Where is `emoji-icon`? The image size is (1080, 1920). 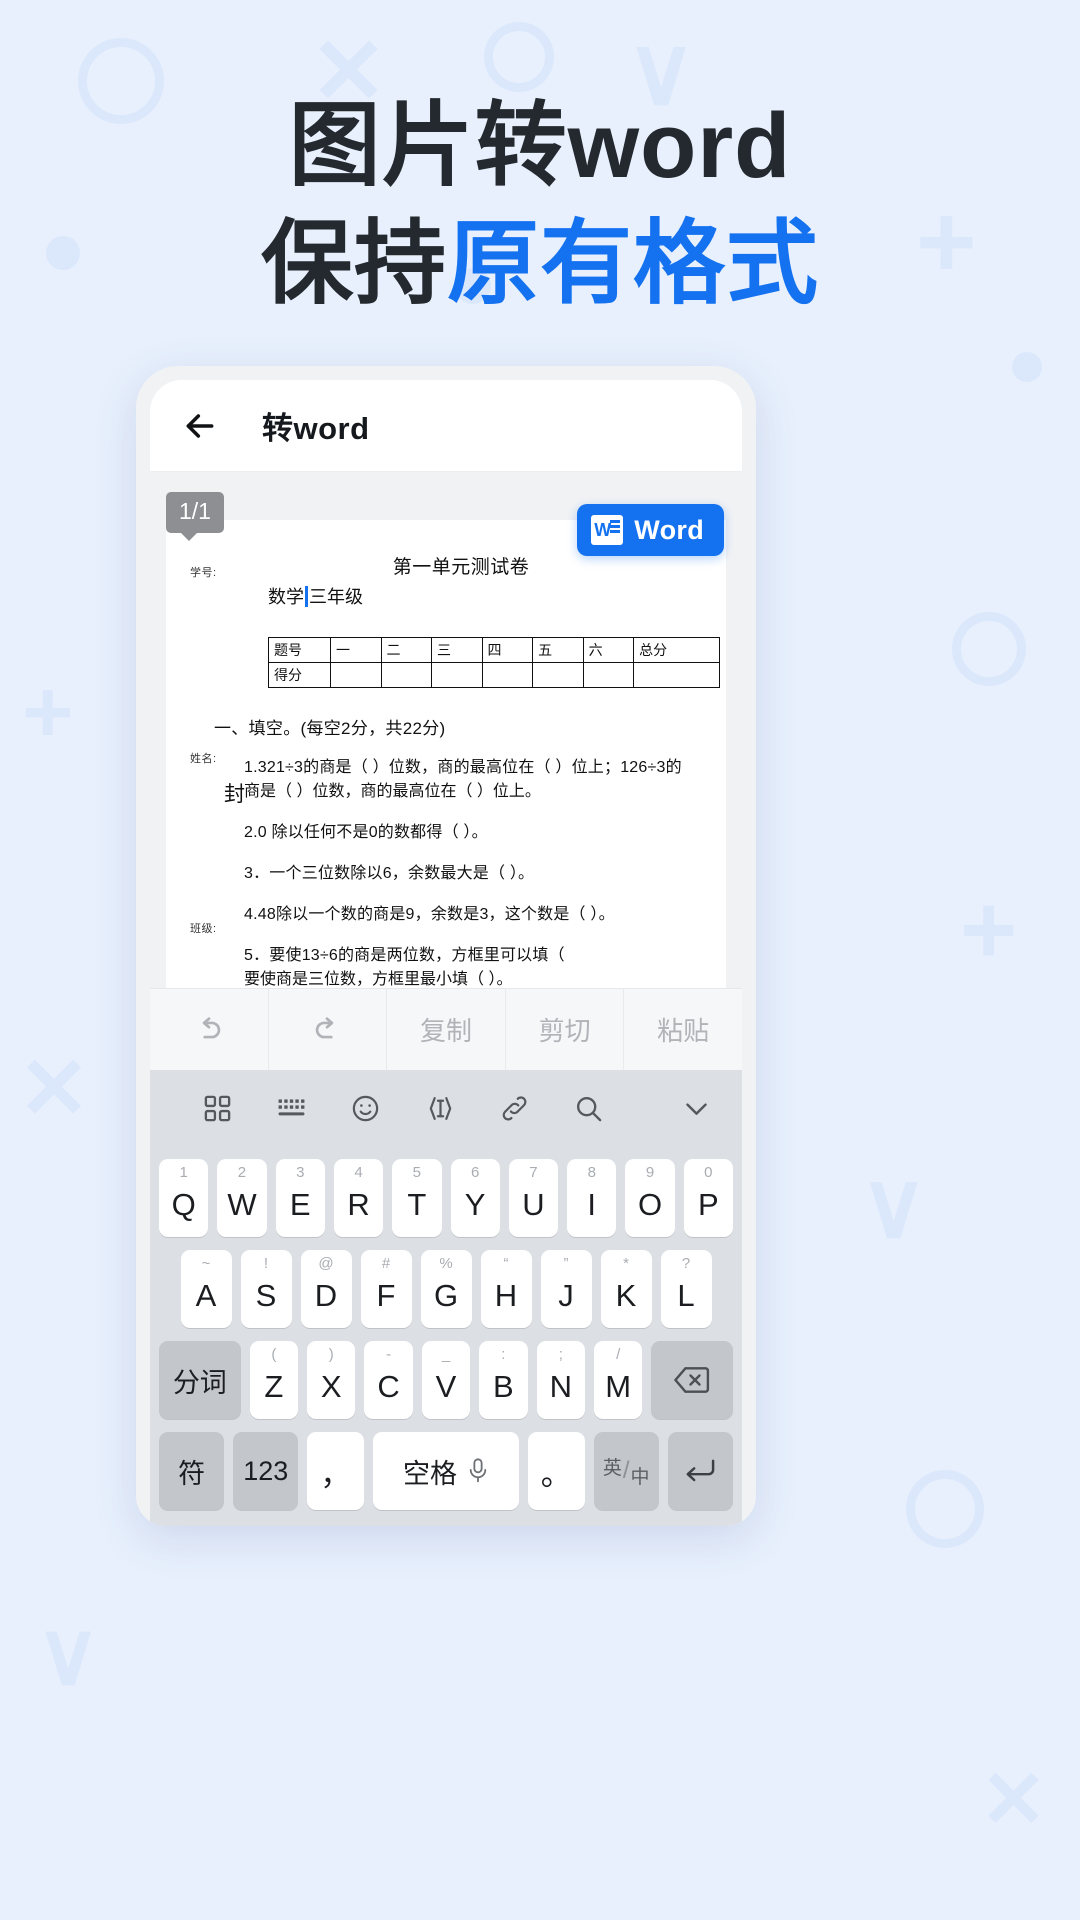
emoji-icon is located at coordinates (366, 1108).